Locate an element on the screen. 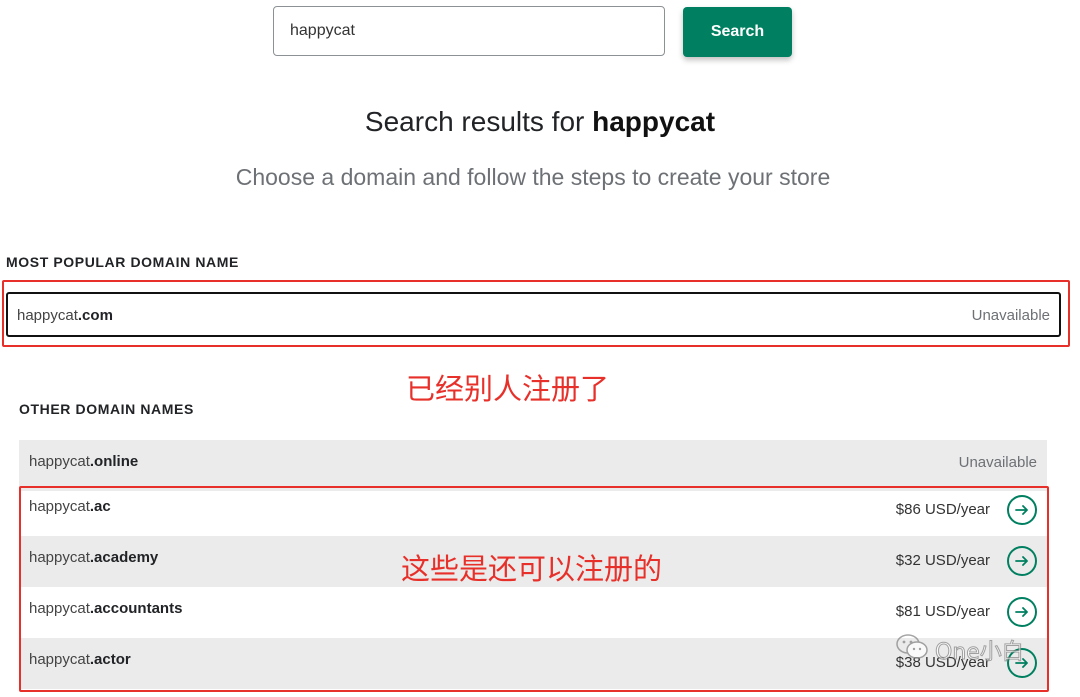 The width and height of the screenshot is (1080, 697). domain-name: happycat.academy is located at coordinates (93, 557).